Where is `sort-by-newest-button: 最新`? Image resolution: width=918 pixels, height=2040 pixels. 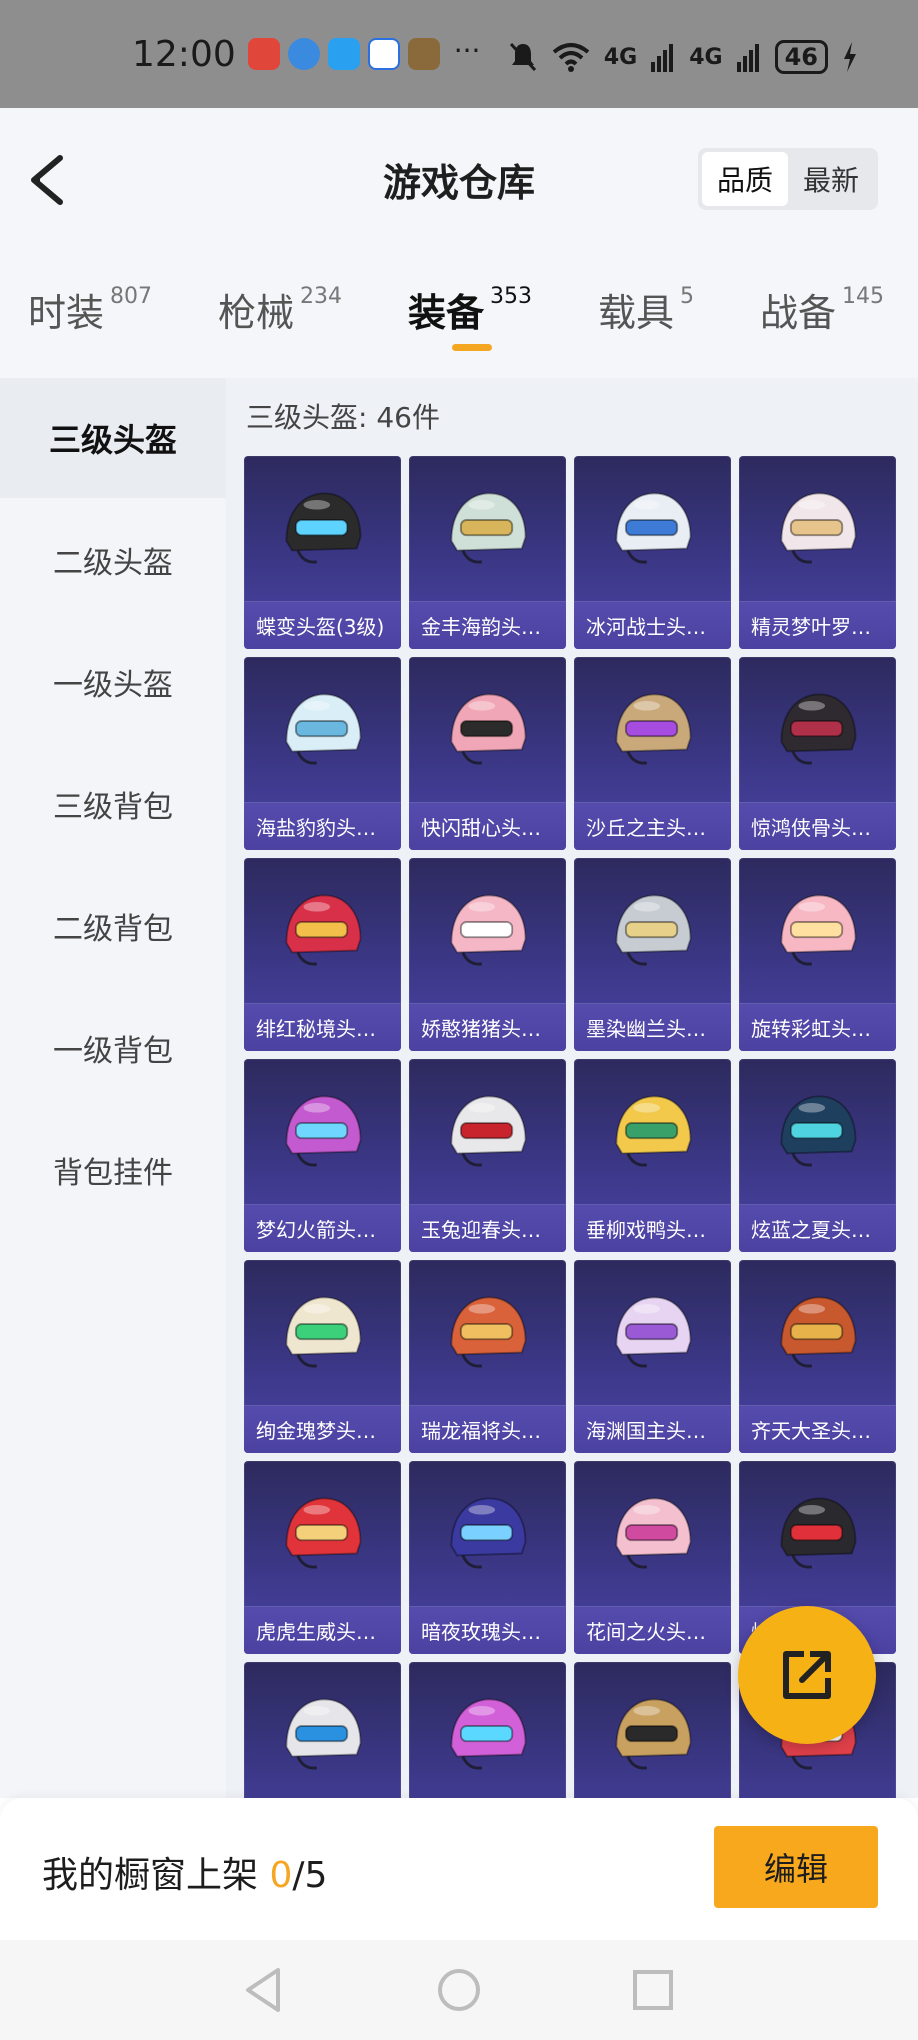 sort-by-newest-button: 最新 is located at coordinates (831, 179).